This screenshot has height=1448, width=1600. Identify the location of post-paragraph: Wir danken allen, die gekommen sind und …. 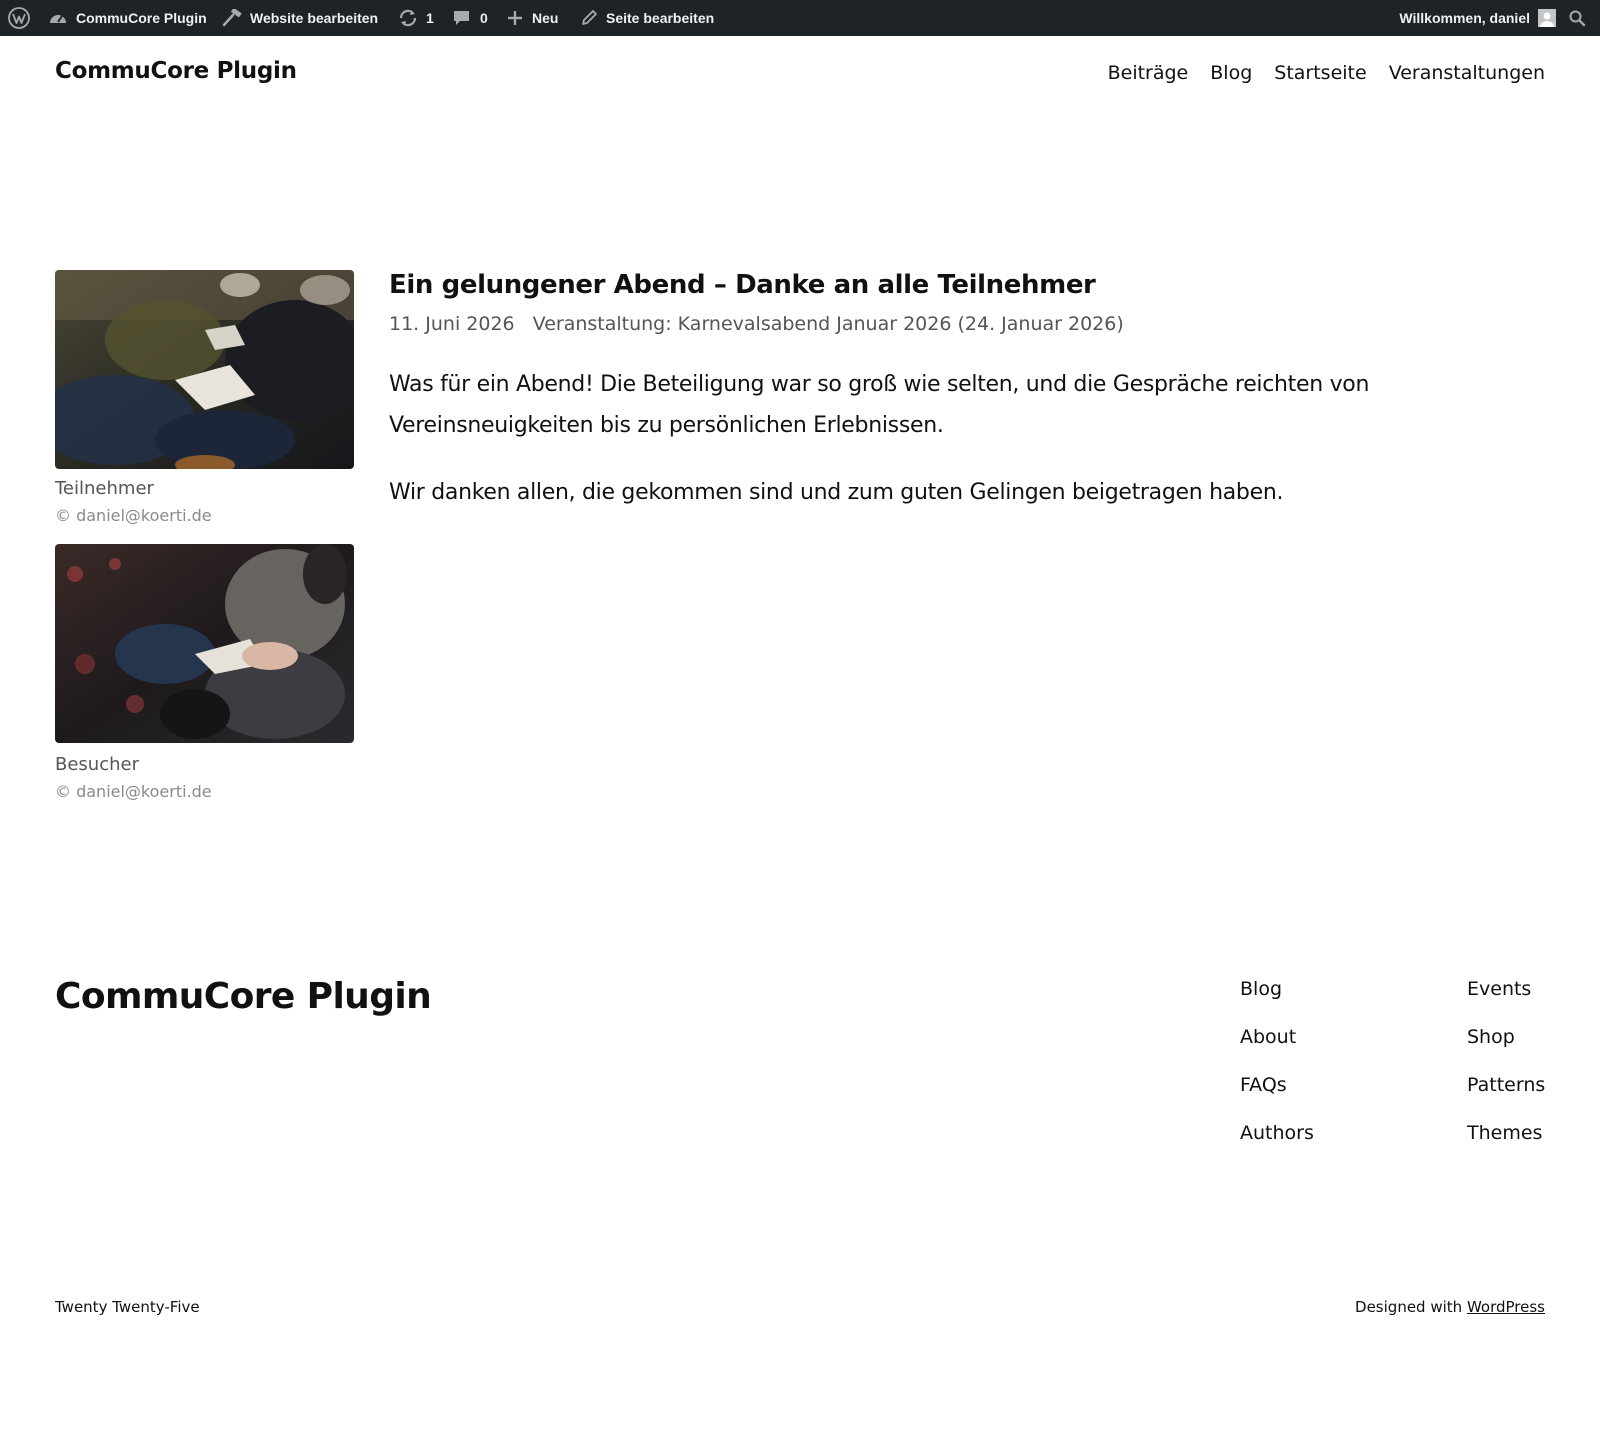
(836, 492).